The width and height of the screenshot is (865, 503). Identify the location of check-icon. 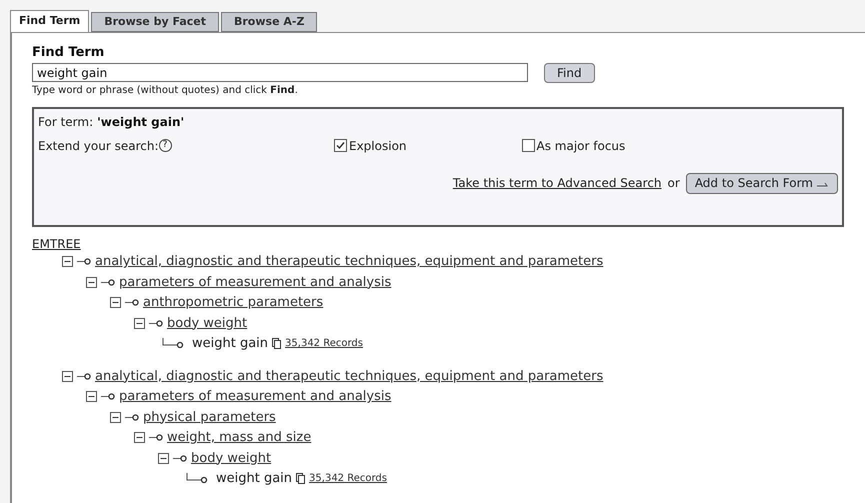
(340, 145).